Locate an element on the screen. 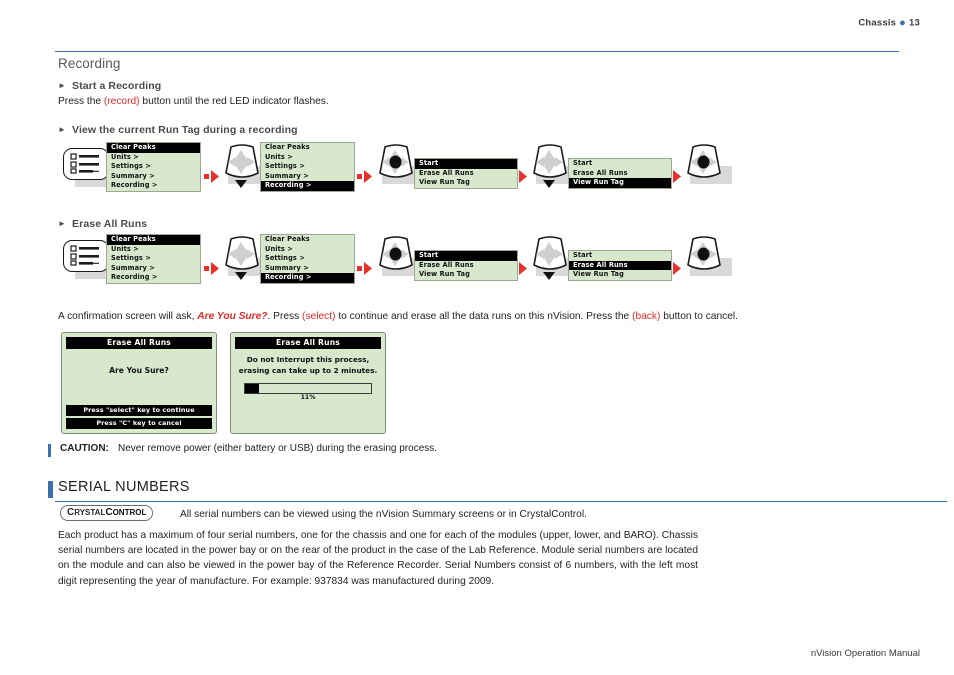  panel-are-you-sure-title: Erase All Runs is located at coordinates (139, 343).